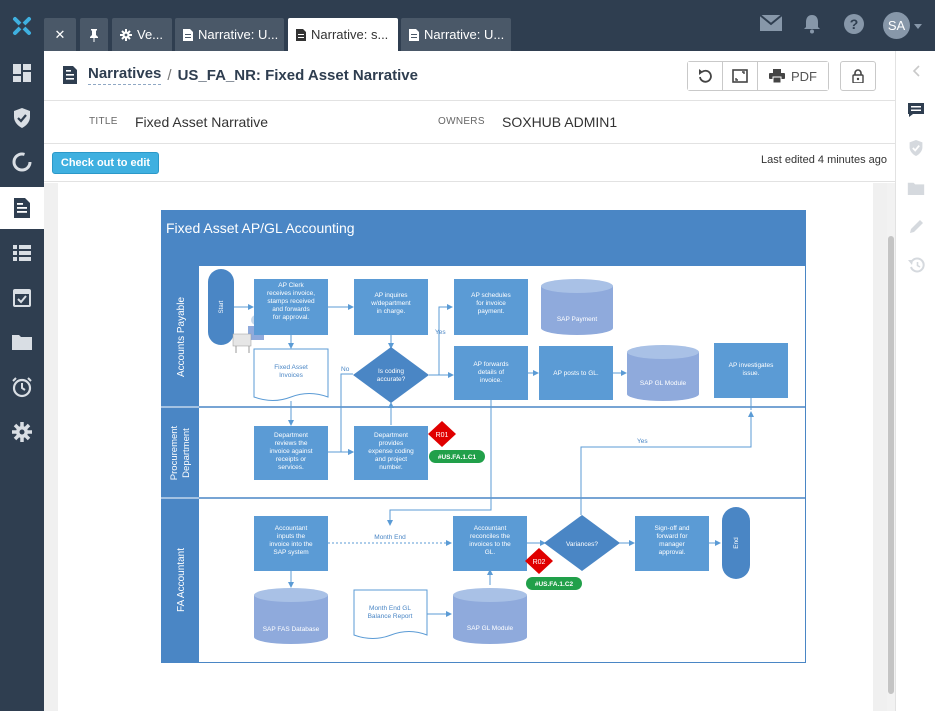  I want to click on svg-text: AP posts to GL., so click(576, 373).